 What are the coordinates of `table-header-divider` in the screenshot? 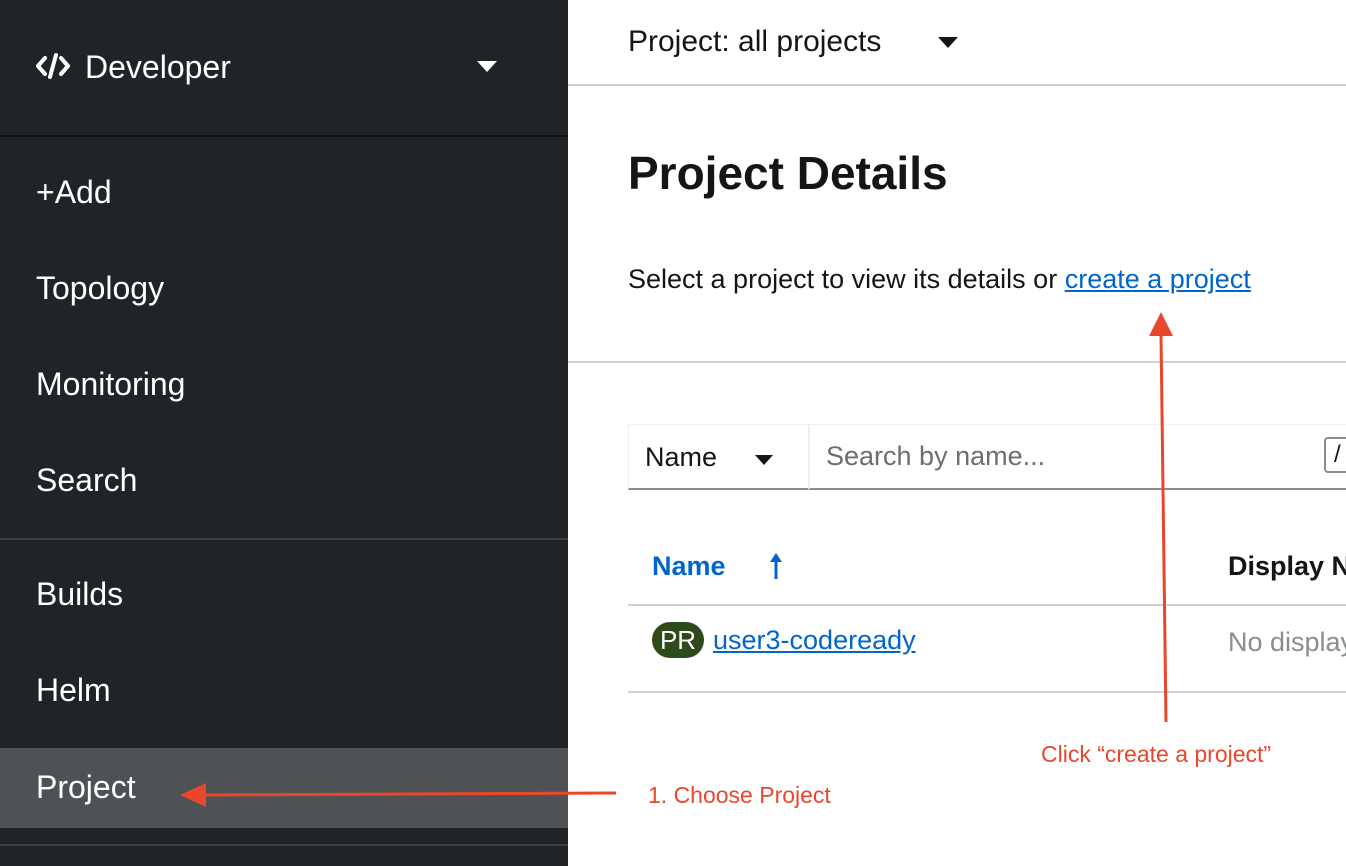 It's located at (987, 605).